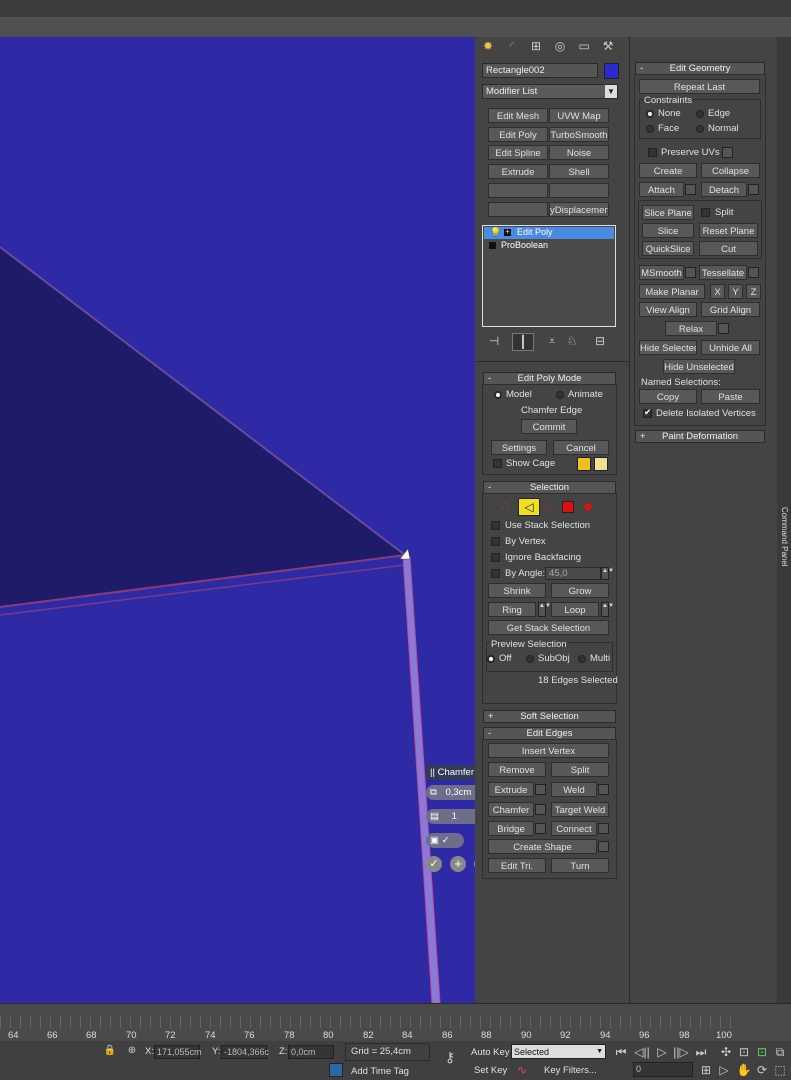 The image size is (791, 1080). I want to click on spinner-arrows-icon: ▲▼, so click(607, 573).